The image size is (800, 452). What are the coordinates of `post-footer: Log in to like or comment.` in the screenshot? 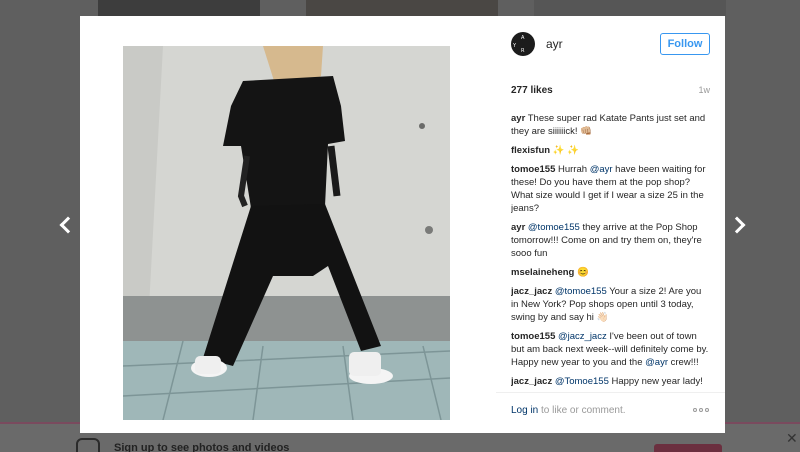 It's located at (610, 412).